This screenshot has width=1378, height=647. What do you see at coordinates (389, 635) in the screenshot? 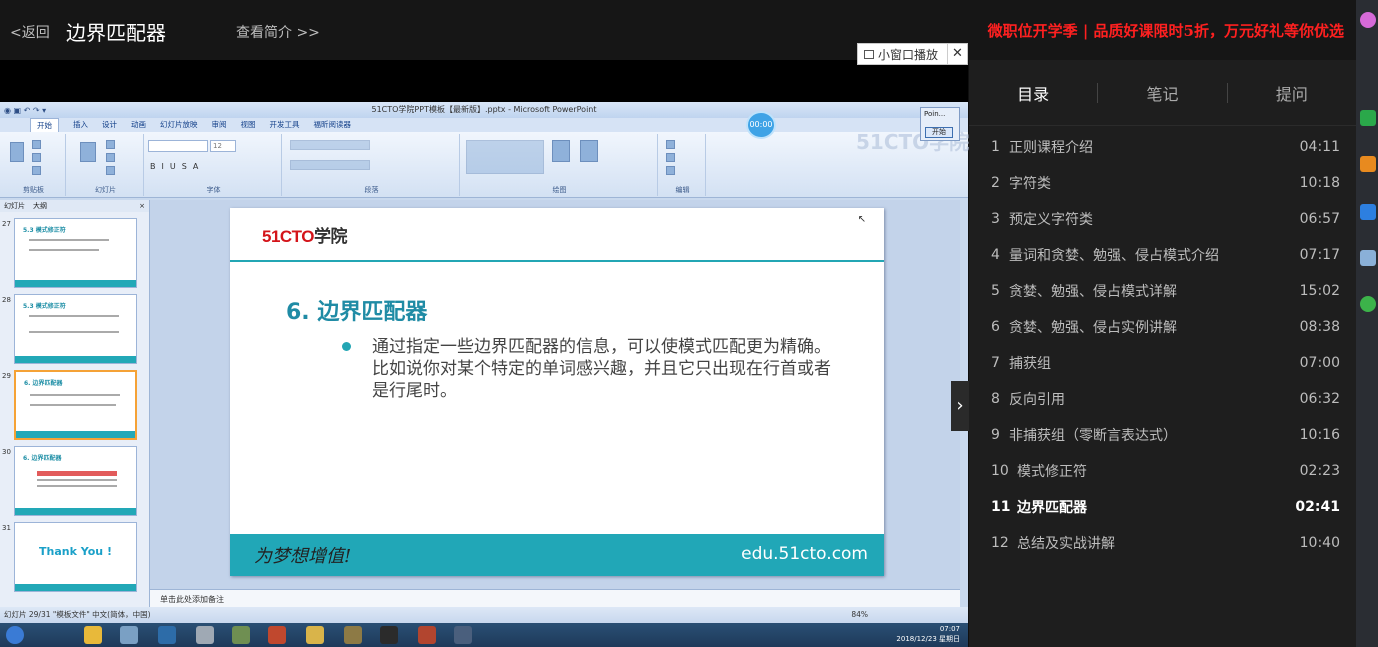
I see `intellij-icon` at bounding box center [389, 635].